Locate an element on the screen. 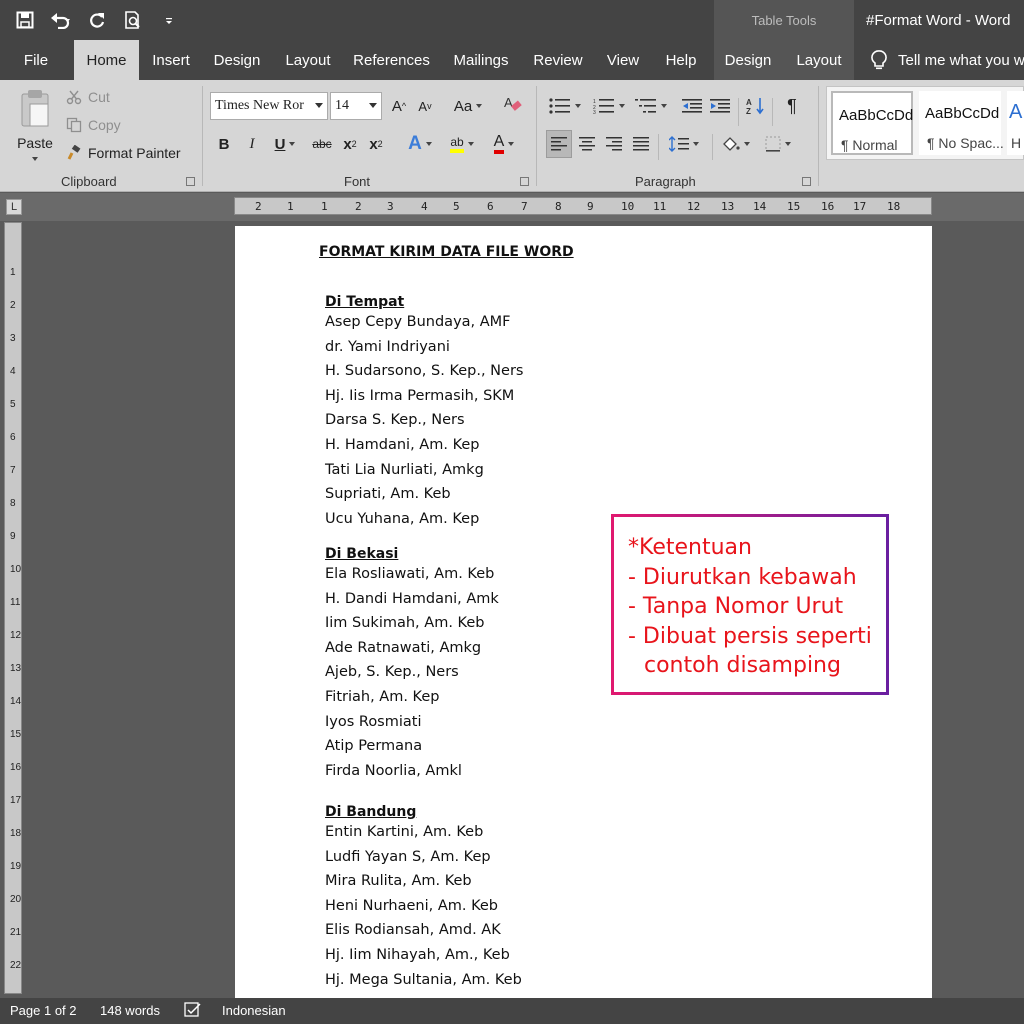  undo-button is located at coordinates (61, 20).